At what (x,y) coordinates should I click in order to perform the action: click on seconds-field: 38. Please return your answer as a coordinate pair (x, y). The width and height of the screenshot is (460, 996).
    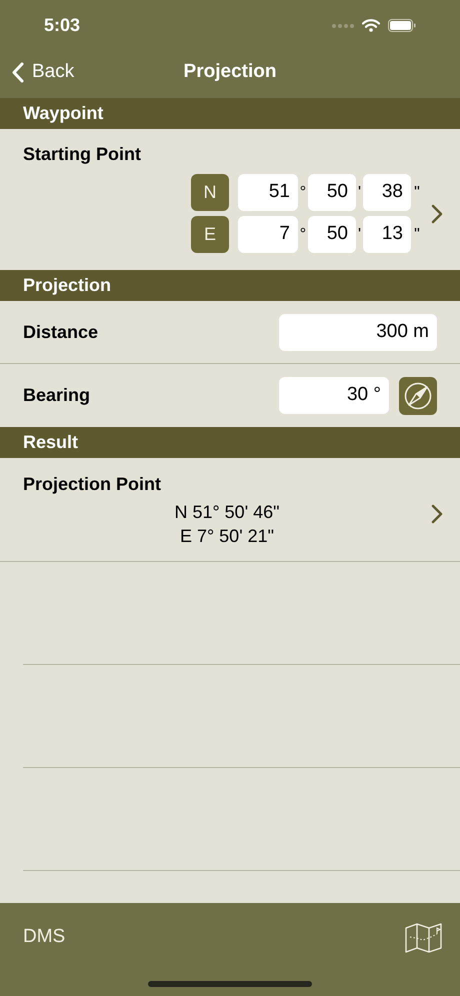
    Looking at the image, I should click on (387, 192).